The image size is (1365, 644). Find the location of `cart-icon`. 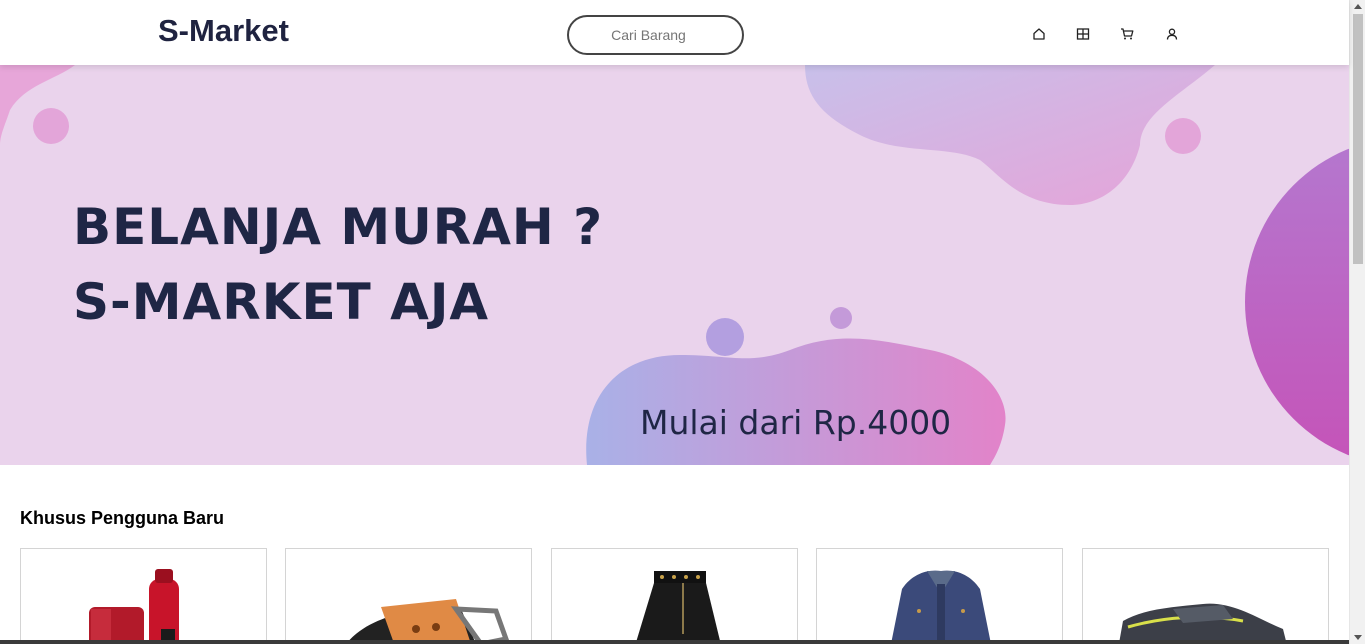

cart-icon is located at coordinates (1127, 34).